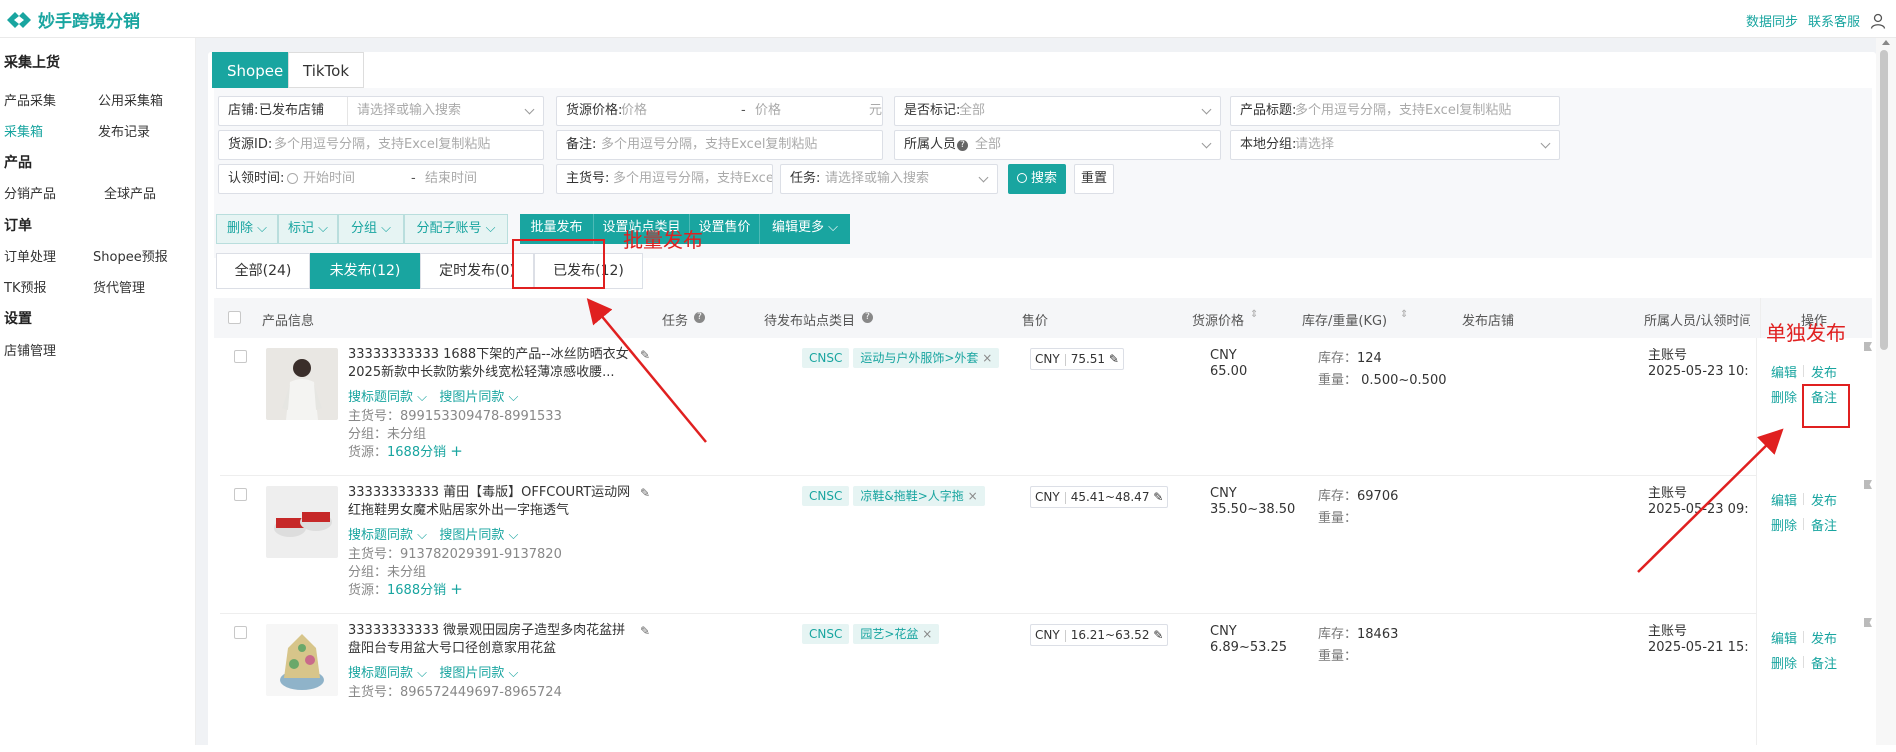 The width and height of the screenshot is (1896, 752). I want to click on category-path: 凉鞋&拖鞋>人字拖, so click(912, 496).